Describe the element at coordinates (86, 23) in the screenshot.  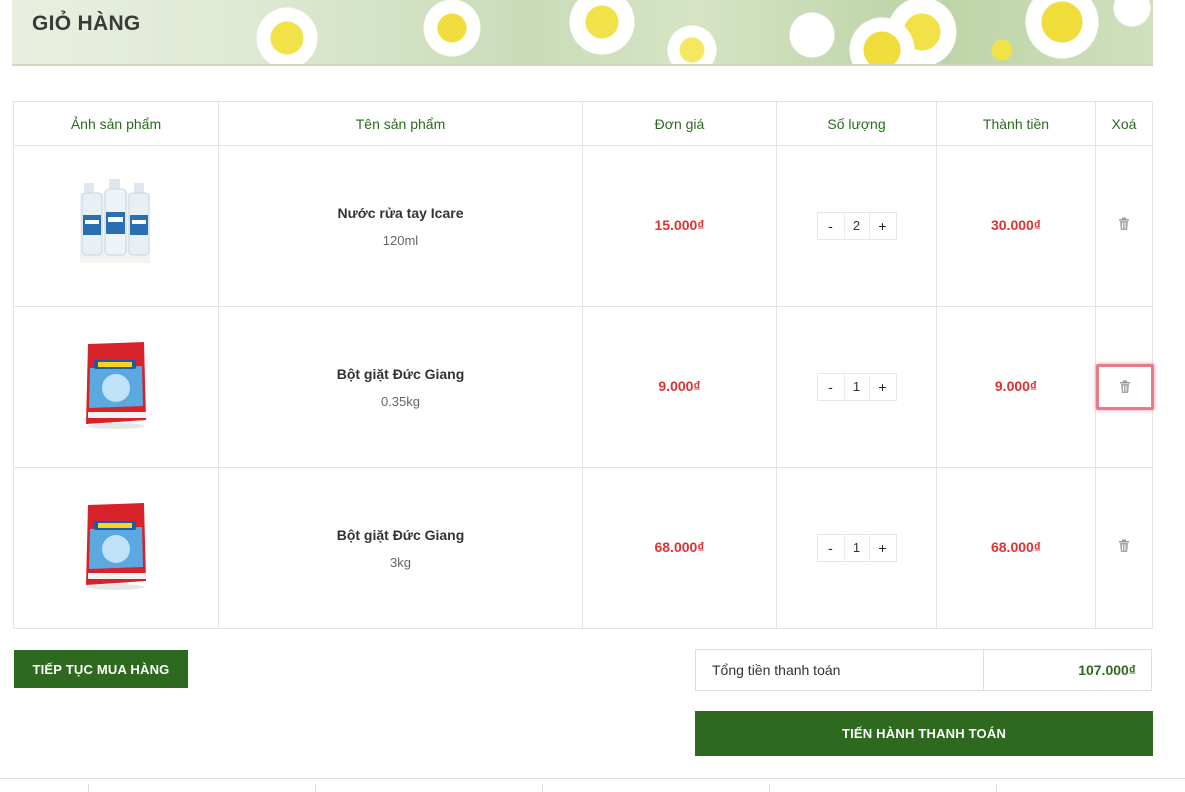
I see `page-title: GIỎ HÀNG` at that location.